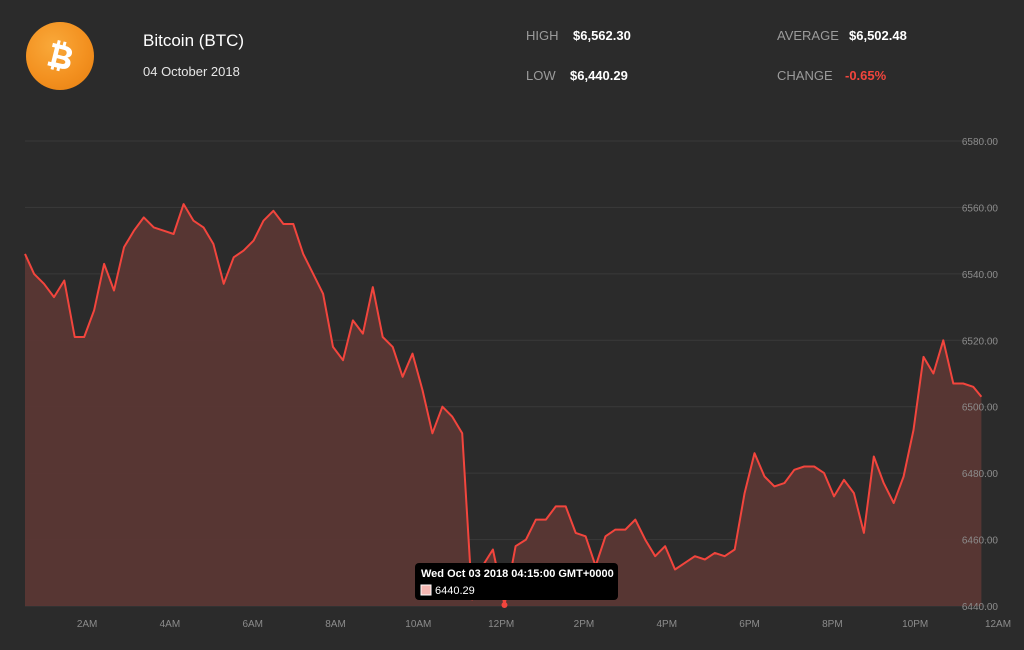  What do you see at coordinates (455, 591) in the screenshot?
I see `tooltip-value: 6440.29` at bounding box center [455, 591].